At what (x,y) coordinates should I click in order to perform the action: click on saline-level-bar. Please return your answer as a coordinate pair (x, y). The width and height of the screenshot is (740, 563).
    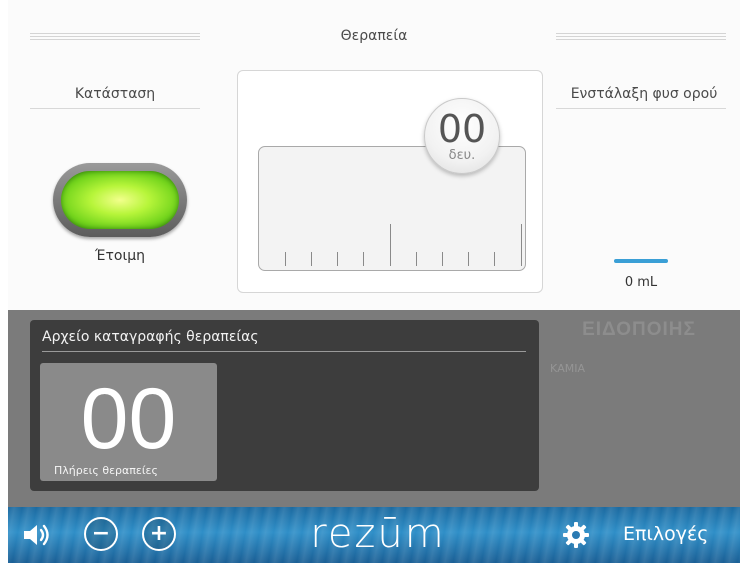
    Looking at the image, I should click on (641, 261).